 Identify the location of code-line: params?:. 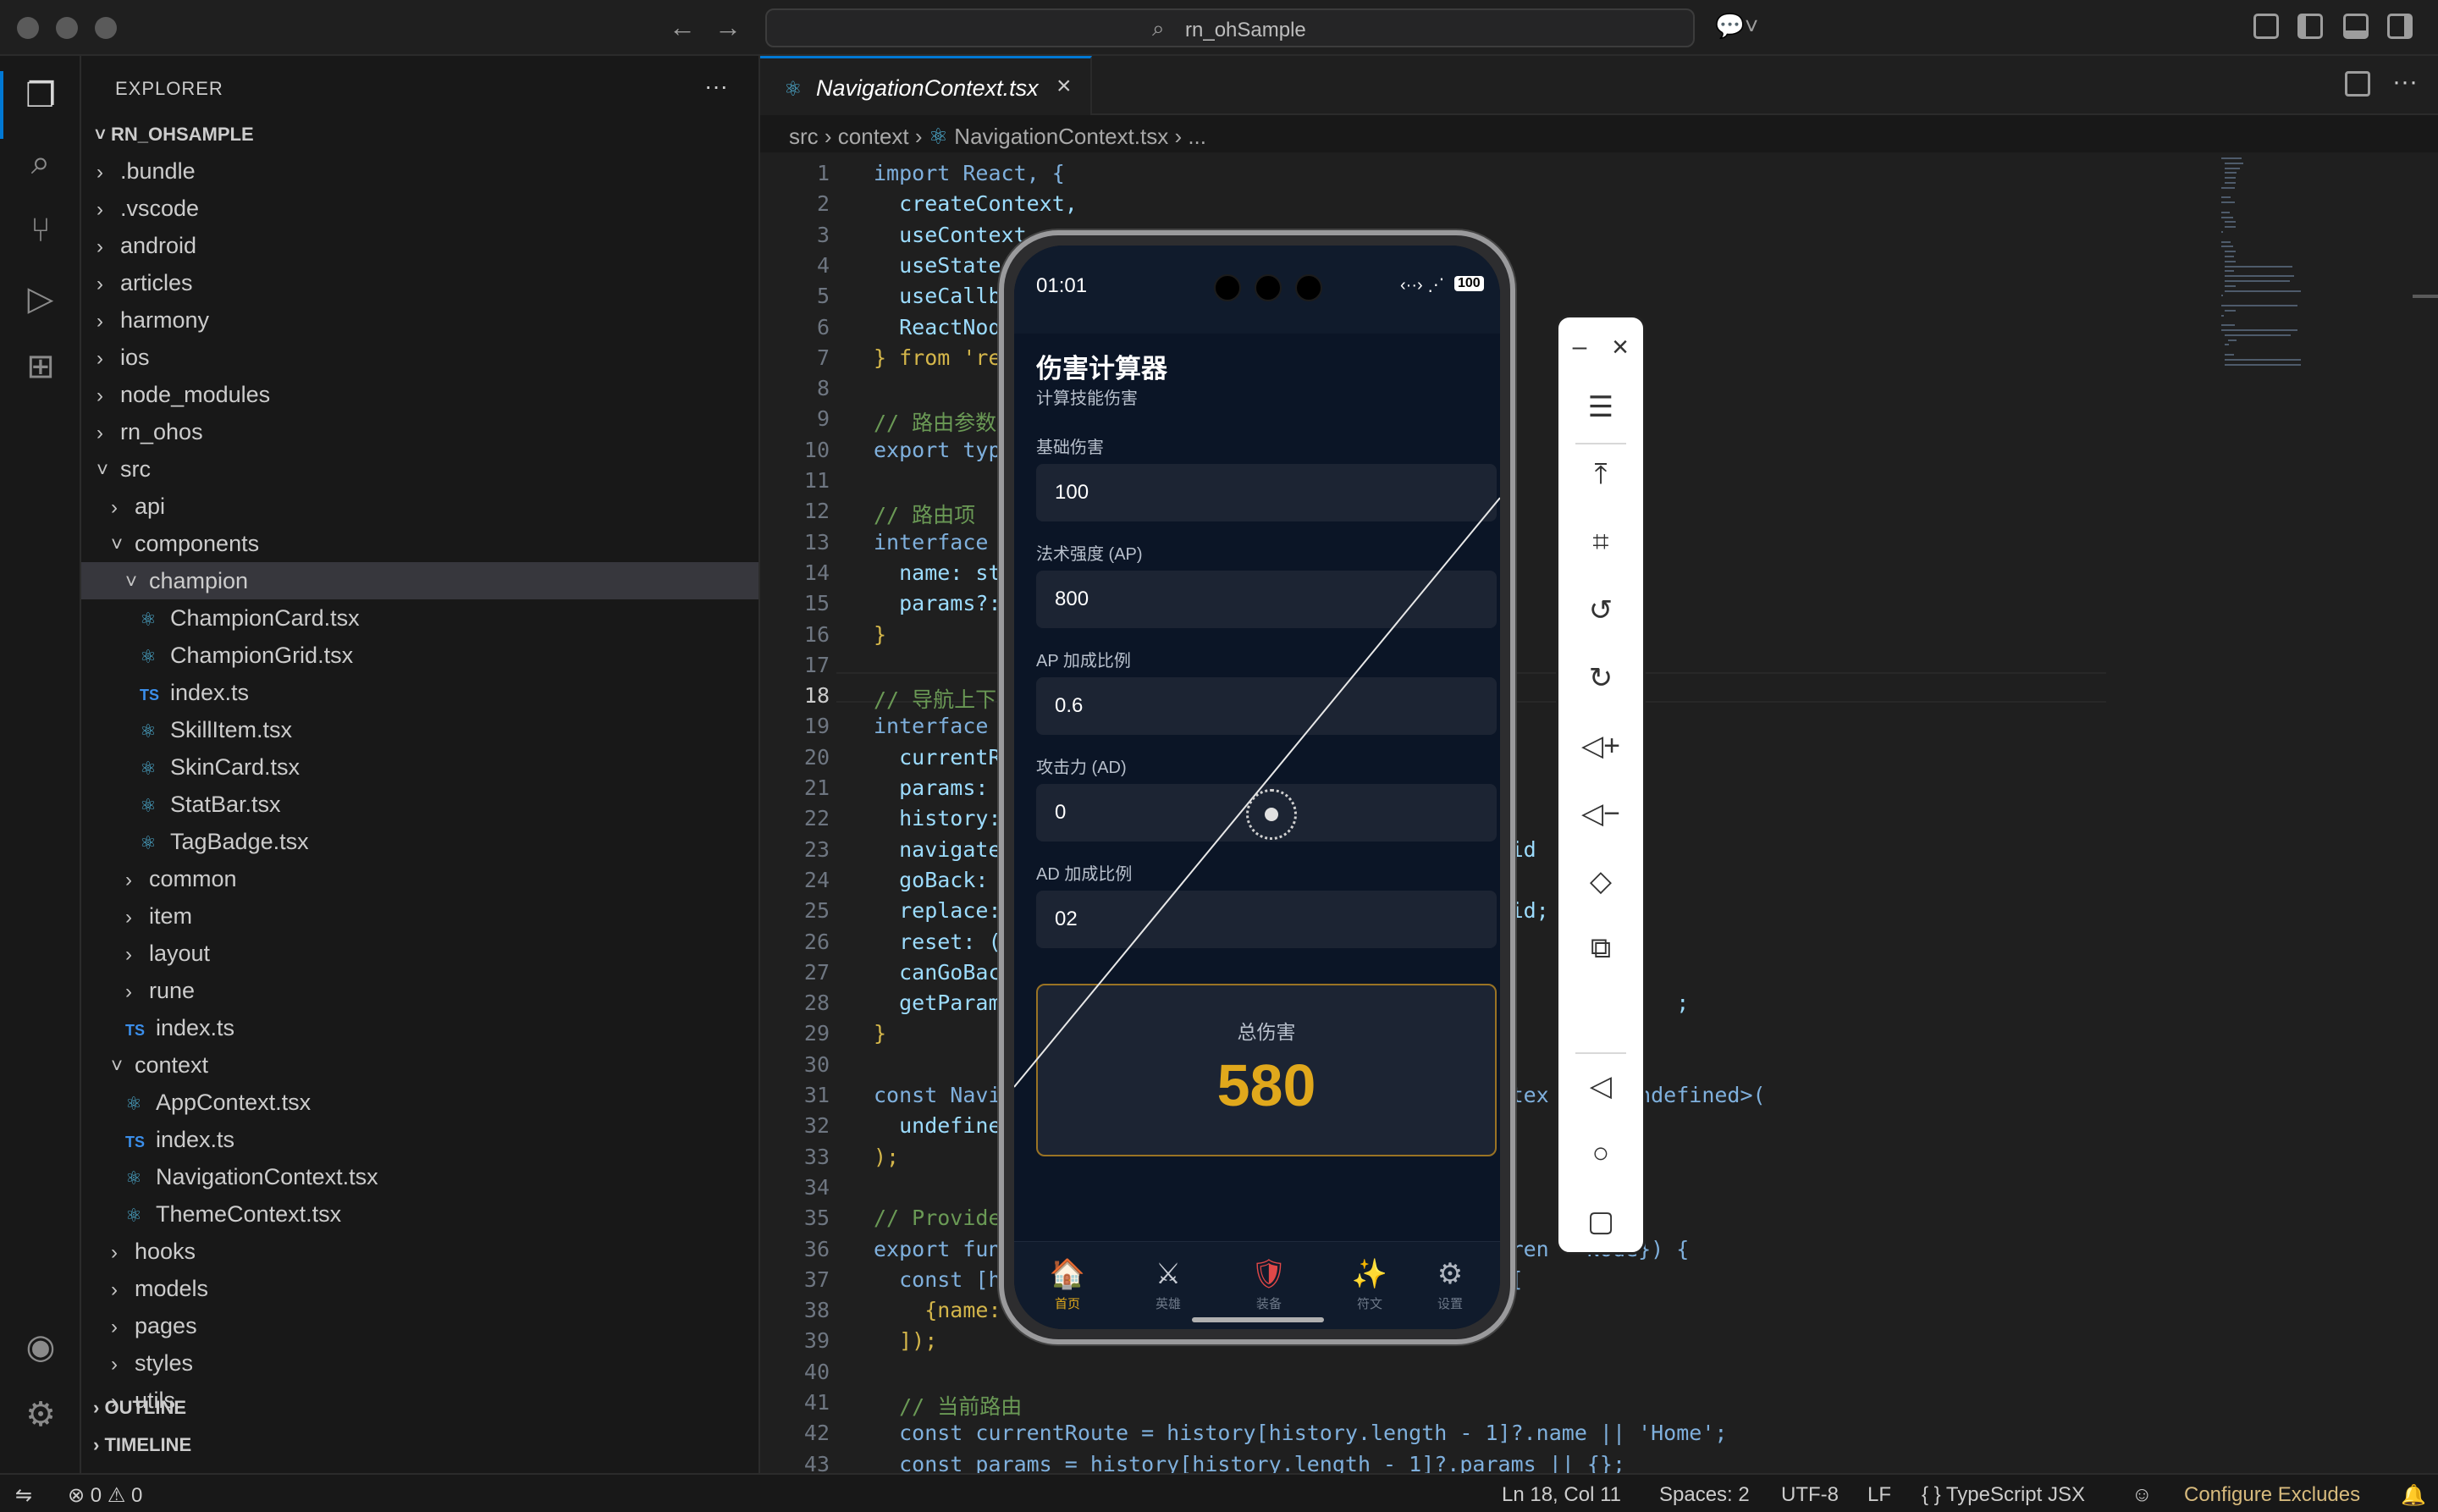
(937, 603).